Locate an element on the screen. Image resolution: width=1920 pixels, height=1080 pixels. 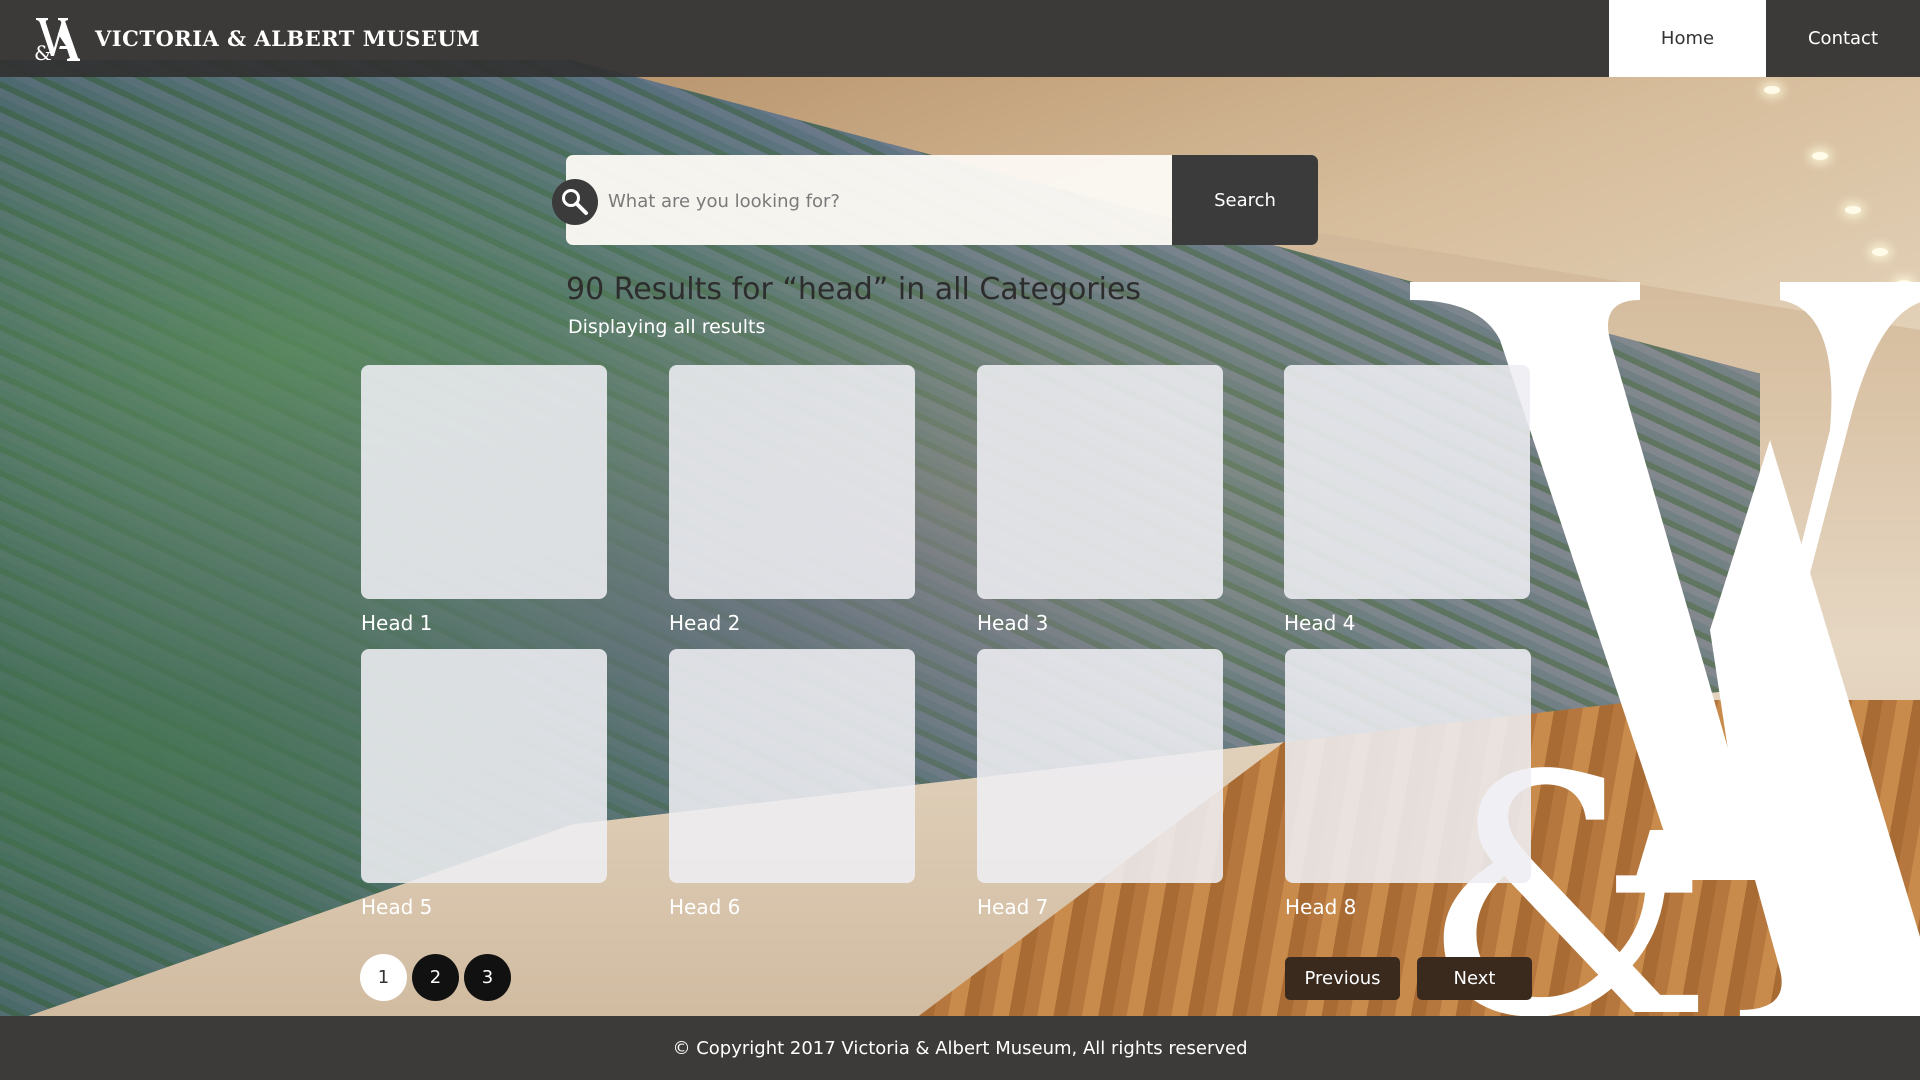
pagination: 1 2 3 is located at coordinates (435, 977).